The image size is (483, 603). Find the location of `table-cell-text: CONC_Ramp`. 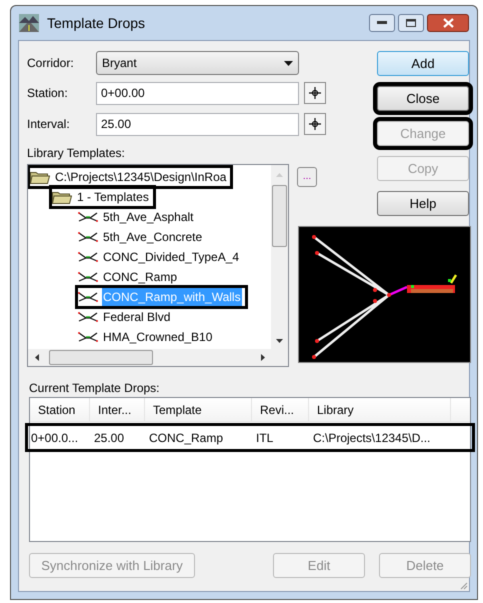

table-cell-text: CONC_Ramp is located at coordinates (186, 438).